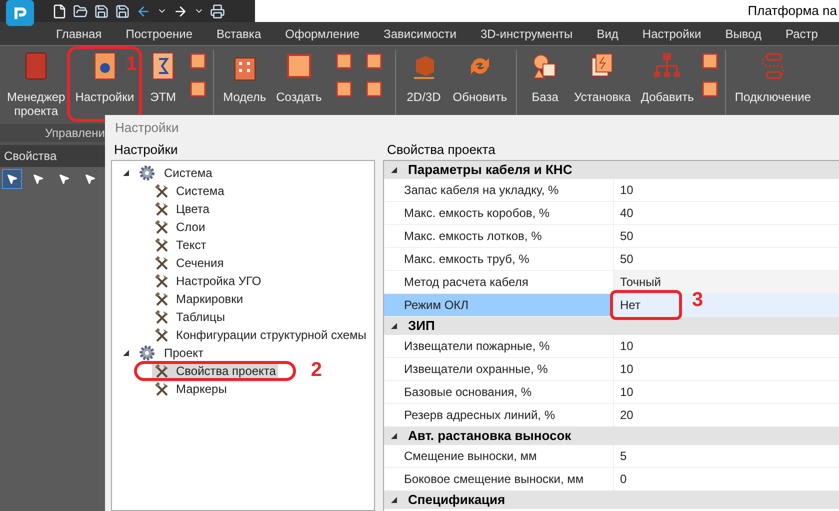 The width and height of the screenshot is (839, 511). I want to click on ribbon-button: Установка, so click(602, 77).